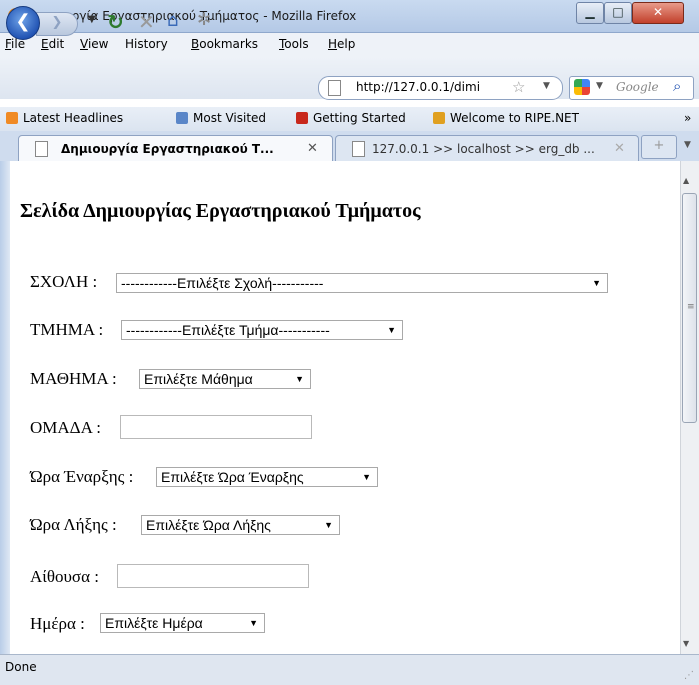 Image resolution: width=699 pixels, height=685 pixels. I want to click on school-select: ------------Επιλέξτε Σχολή----------- ▼, so click(362, 283).